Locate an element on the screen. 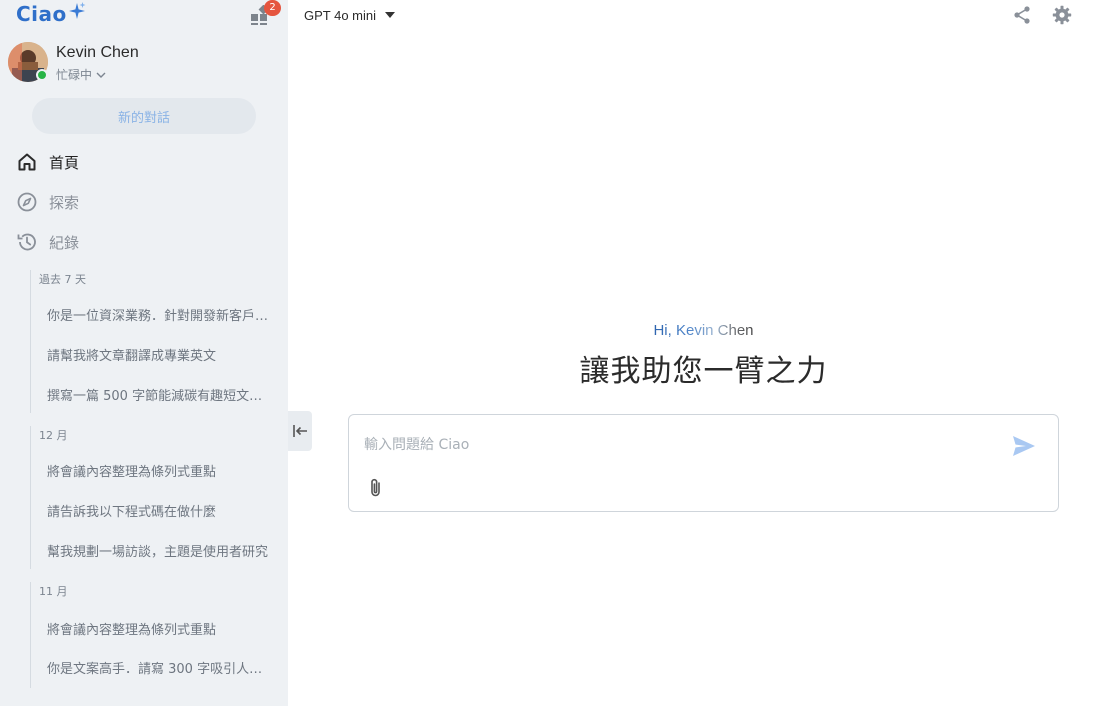 Image resolution: width=1105 pixels, height=706 pixels. history-group-label: 11 月 is located at coordinates (53, 591).